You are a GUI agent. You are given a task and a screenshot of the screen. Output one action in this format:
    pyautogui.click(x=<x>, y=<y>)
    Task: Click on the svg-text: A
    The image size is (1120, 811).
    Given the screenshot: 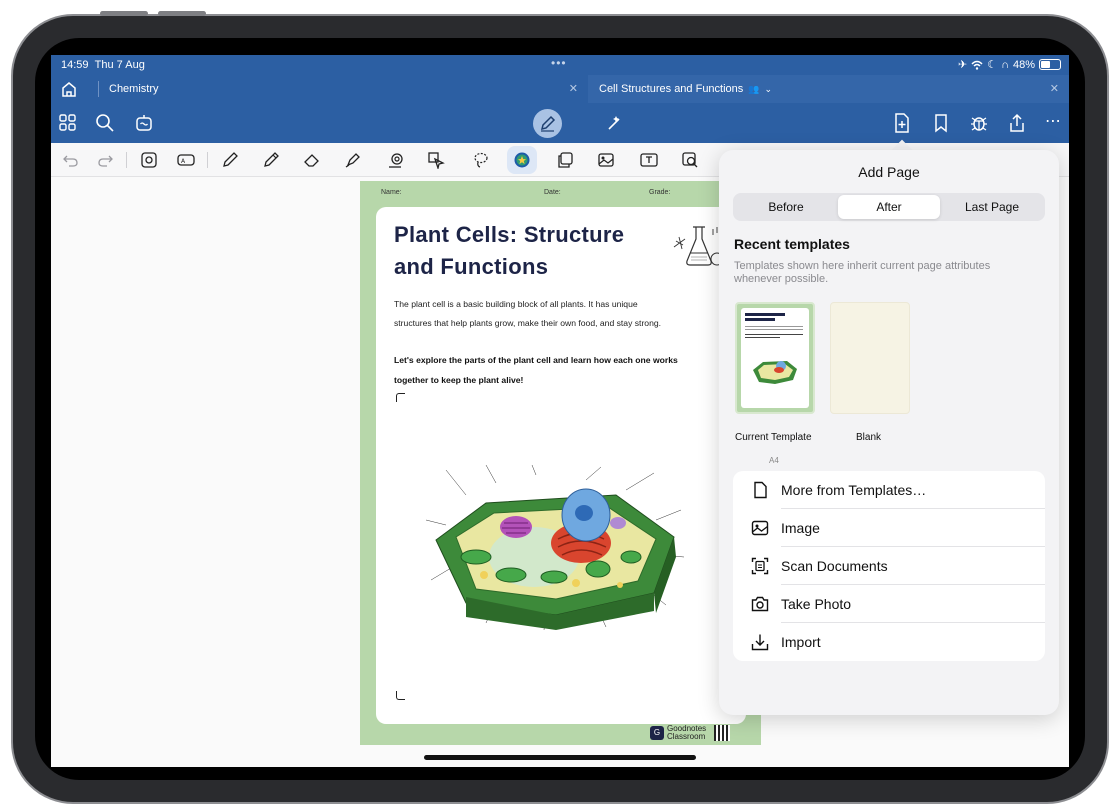 What is the action you would take?
    pyautogui.click(x=183, y=161)
    